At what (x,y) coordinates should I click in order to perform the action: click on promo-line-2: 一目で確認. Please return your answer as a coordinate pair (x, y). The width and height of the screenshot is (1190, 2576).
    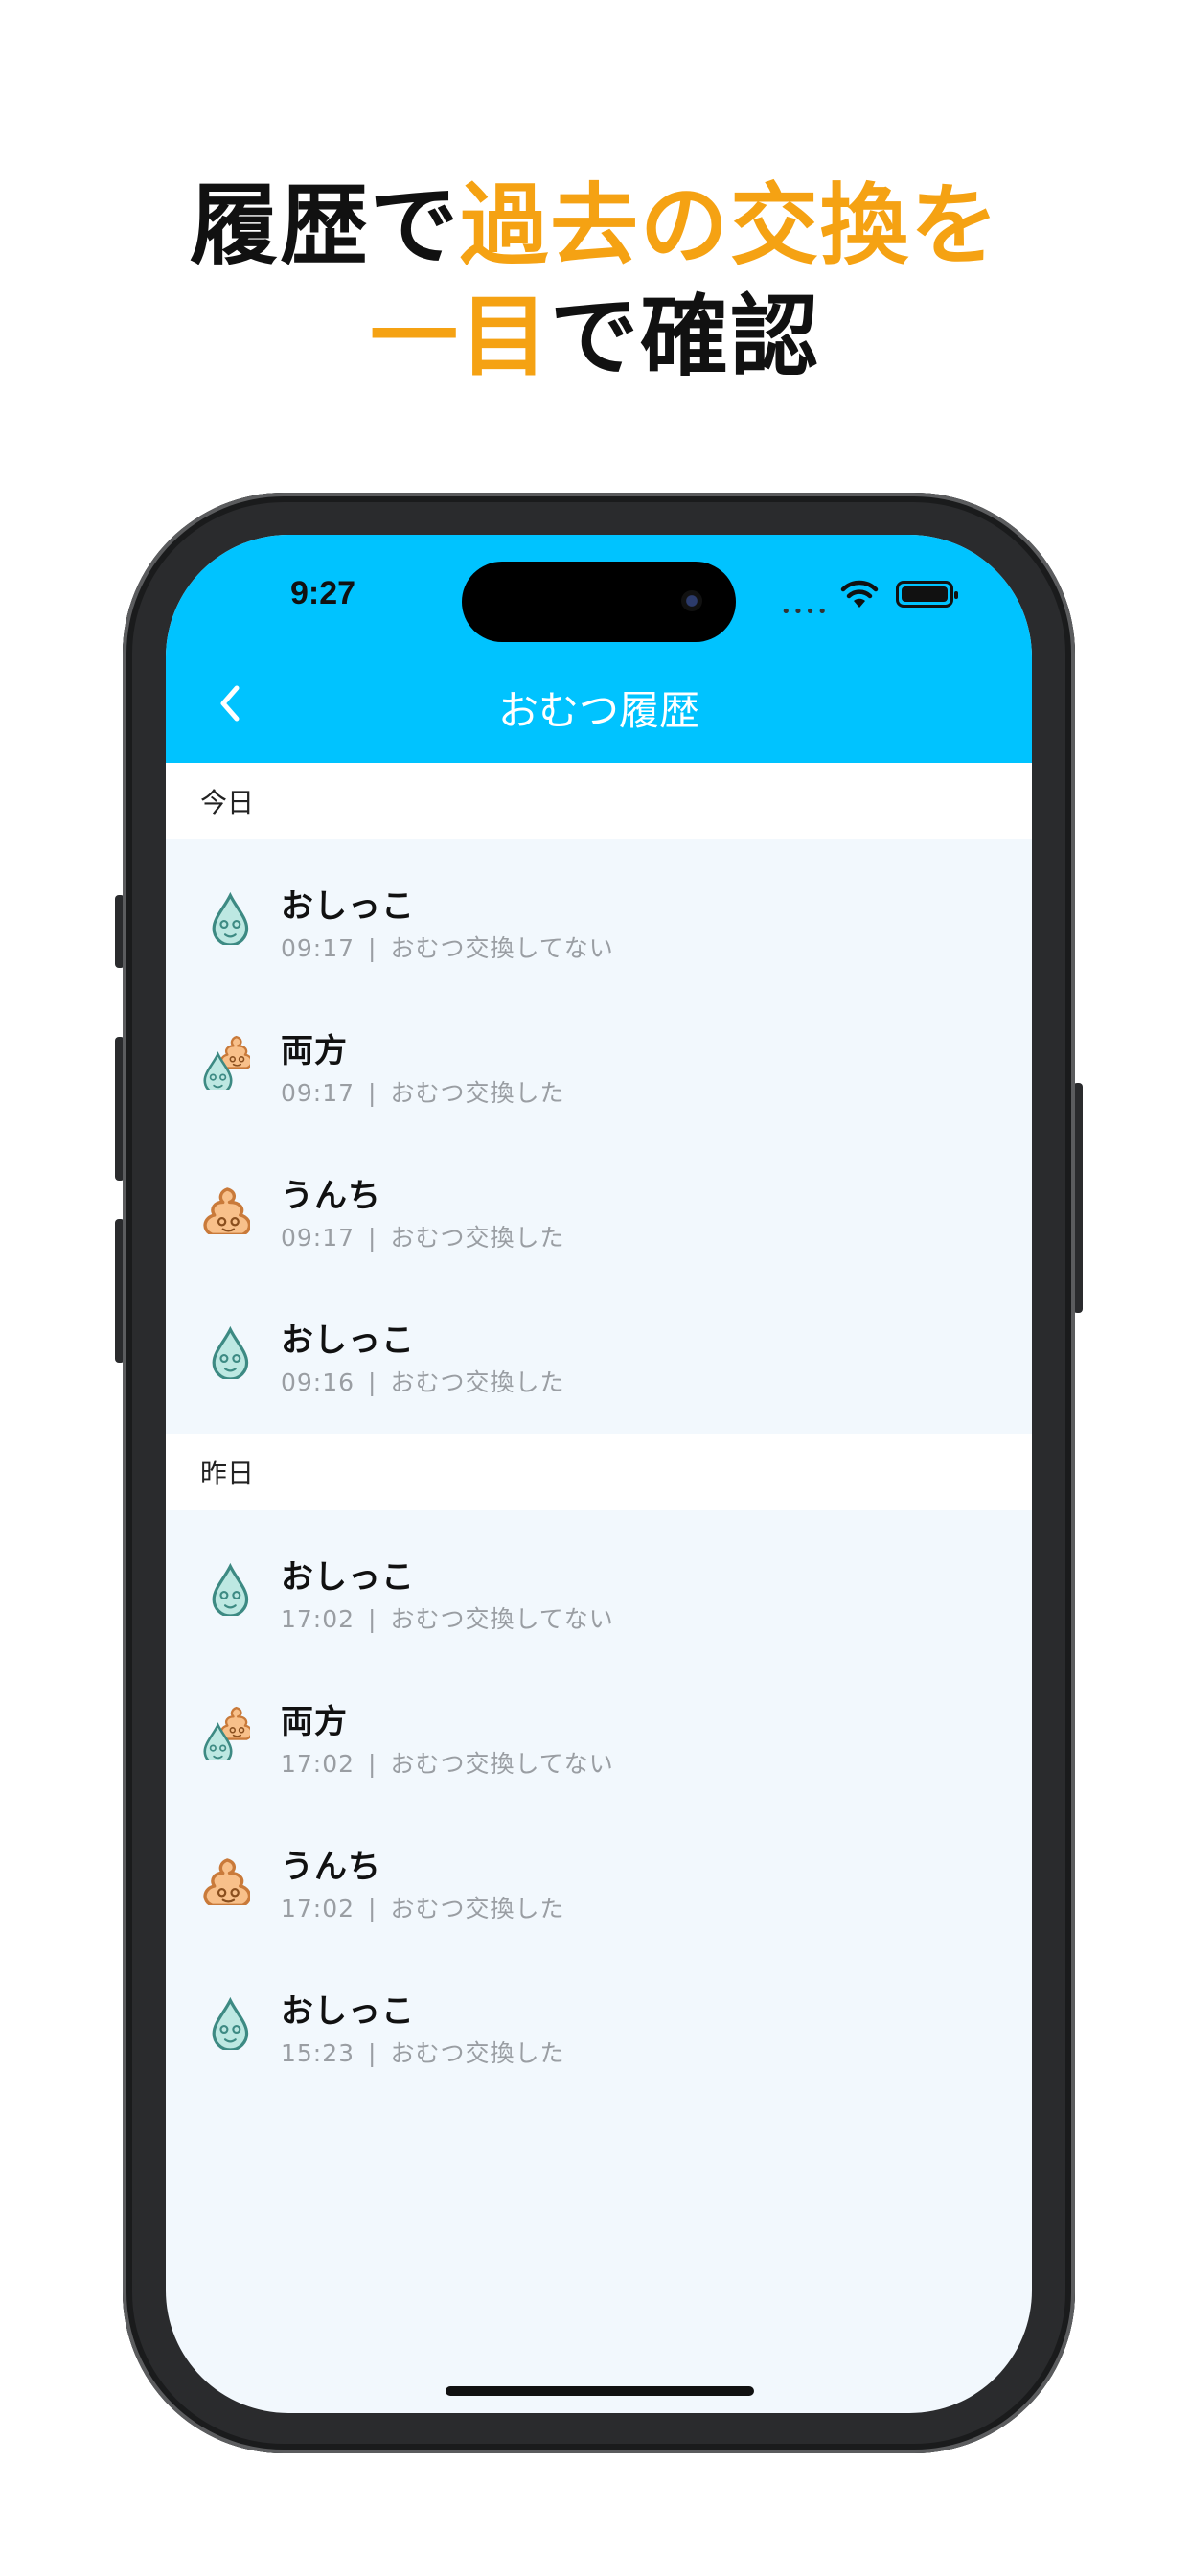
    Looking at the image, I should click on (595, 337).